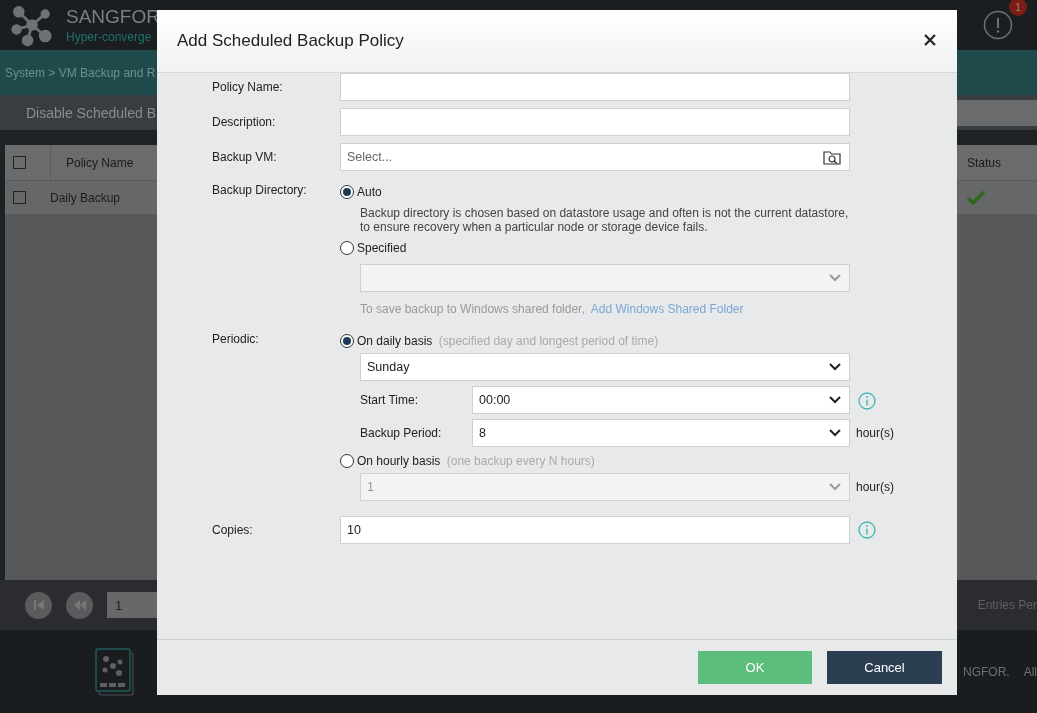 This screenshot has width=1037, height=713. I want to click on brand-subtitle: Hyper-converge, so click(109, 37).